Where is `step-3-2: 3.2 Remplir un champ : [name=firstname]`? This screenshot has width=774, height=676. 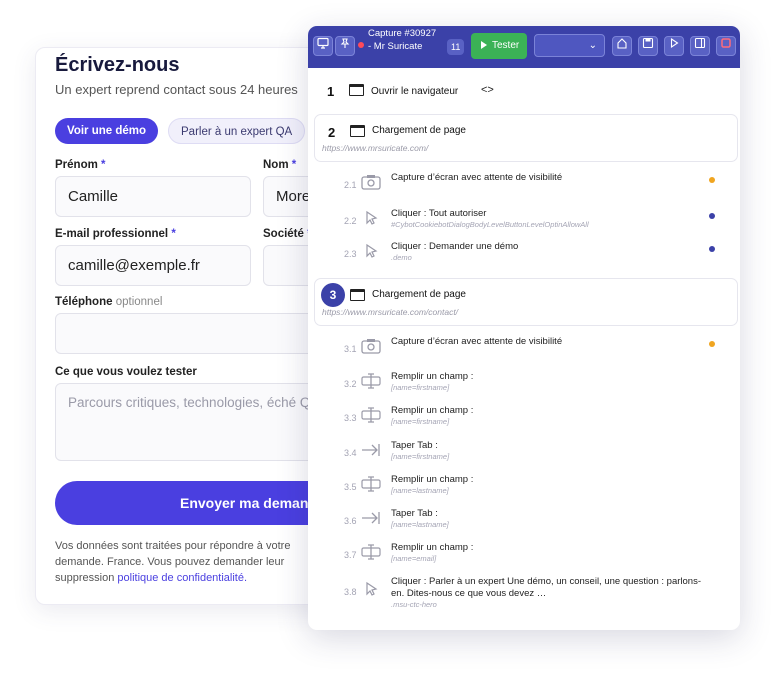
step-3-2: 3.2 Remplir un champ : [name=firstname] is located at coordinates (538, 388).